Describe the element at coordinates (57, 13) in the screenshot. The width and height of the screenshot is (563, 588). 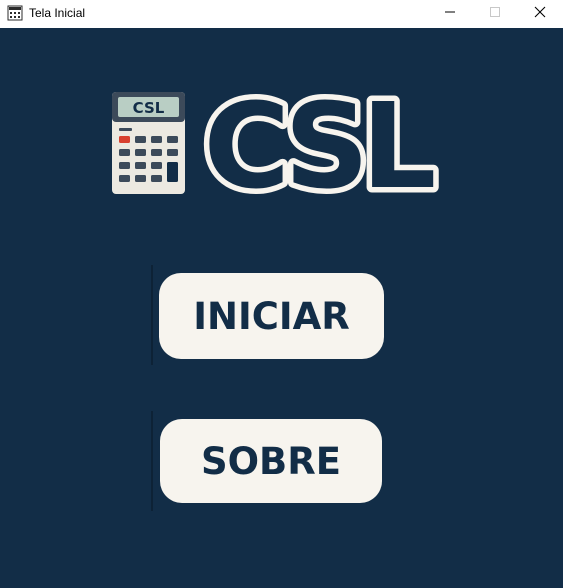
I see `window-title: Tela Inicial` at that location.